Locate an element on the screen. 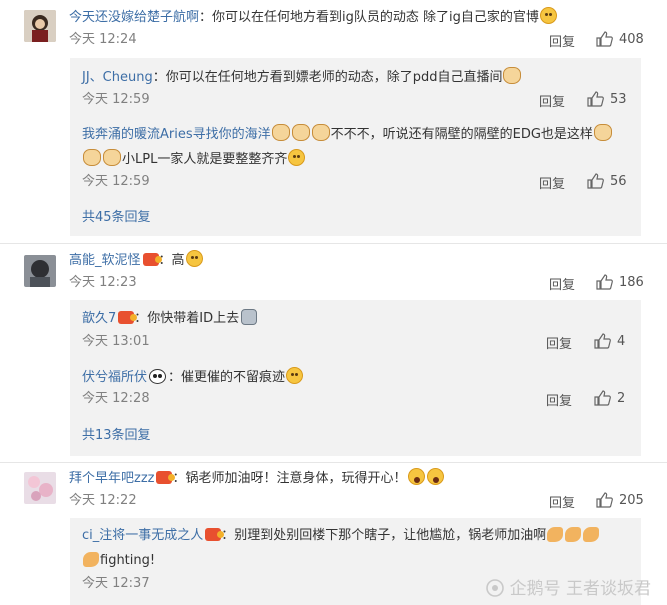  timestamp: 今天 13:01 is located at coordinates (116, 341).